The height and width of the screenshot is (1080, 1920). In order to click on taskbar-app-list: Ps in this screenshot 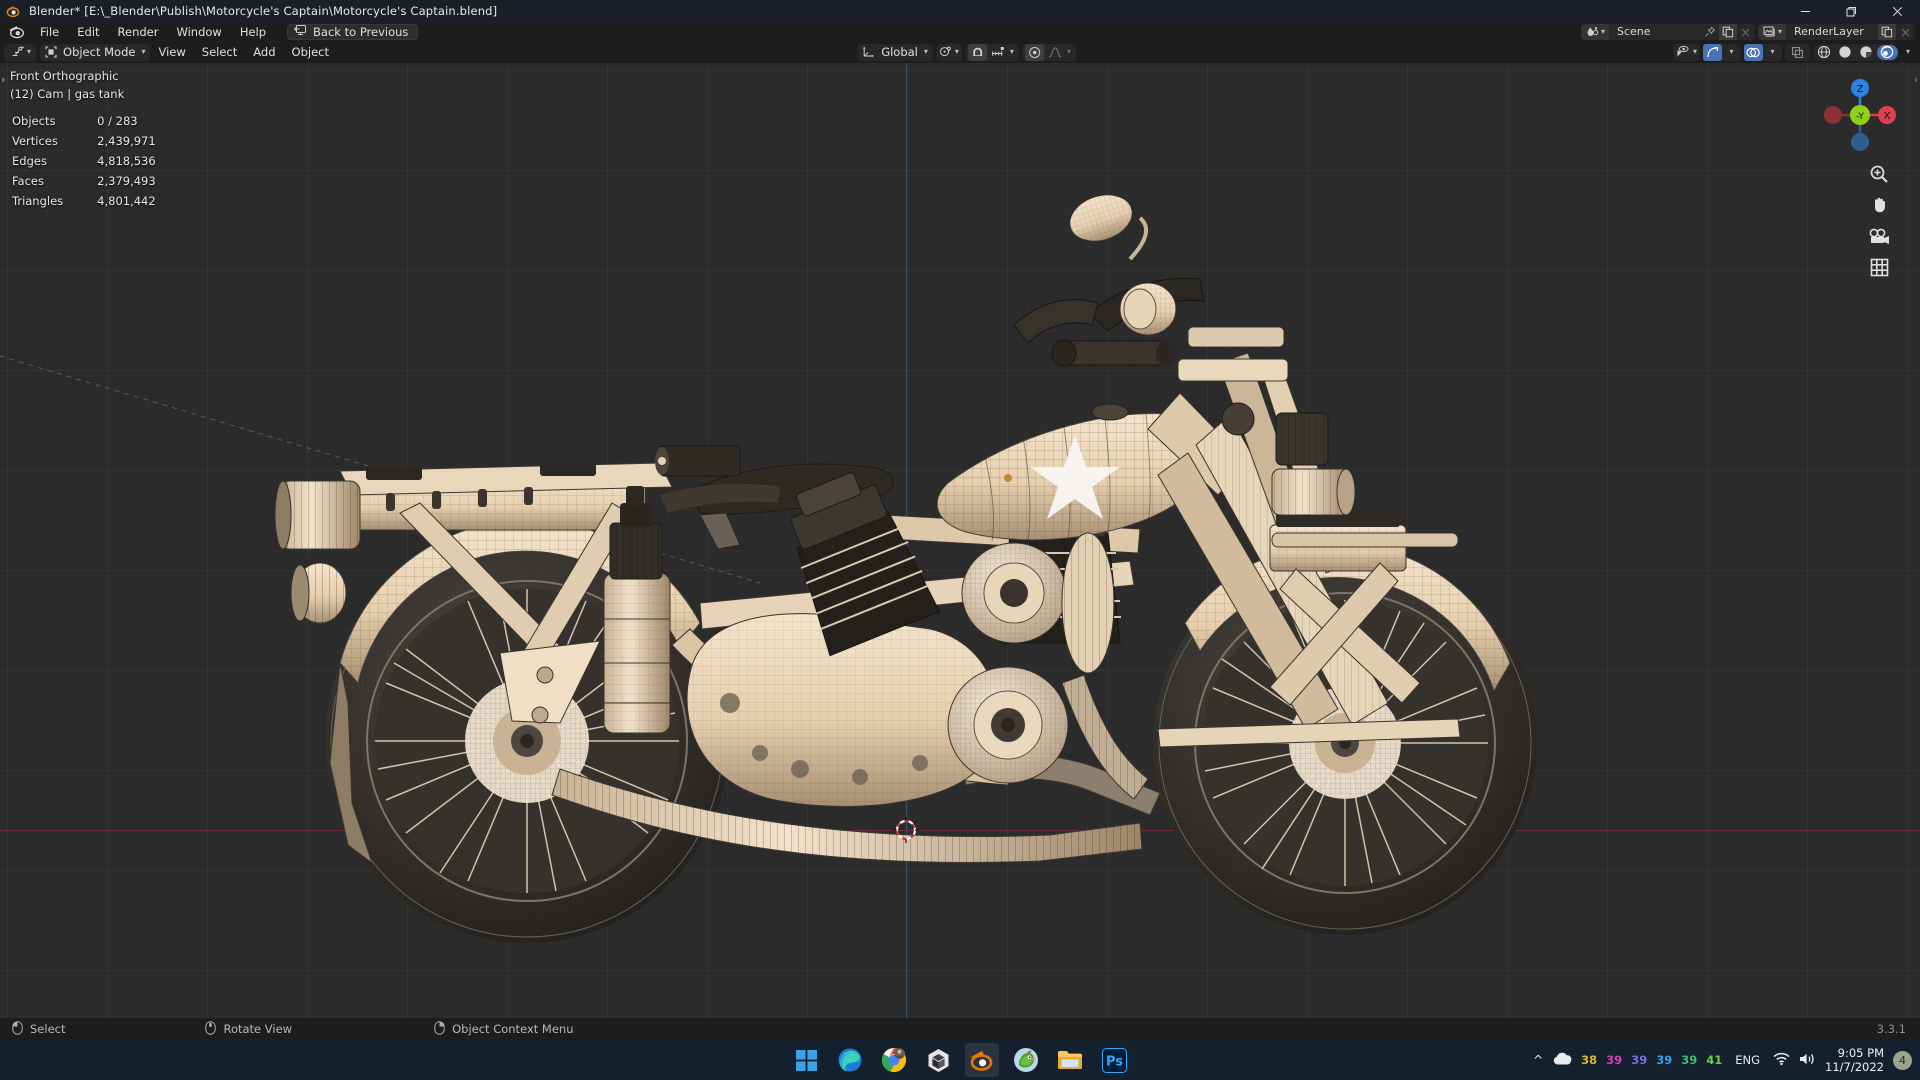, I will do `click(960, 1060)`.